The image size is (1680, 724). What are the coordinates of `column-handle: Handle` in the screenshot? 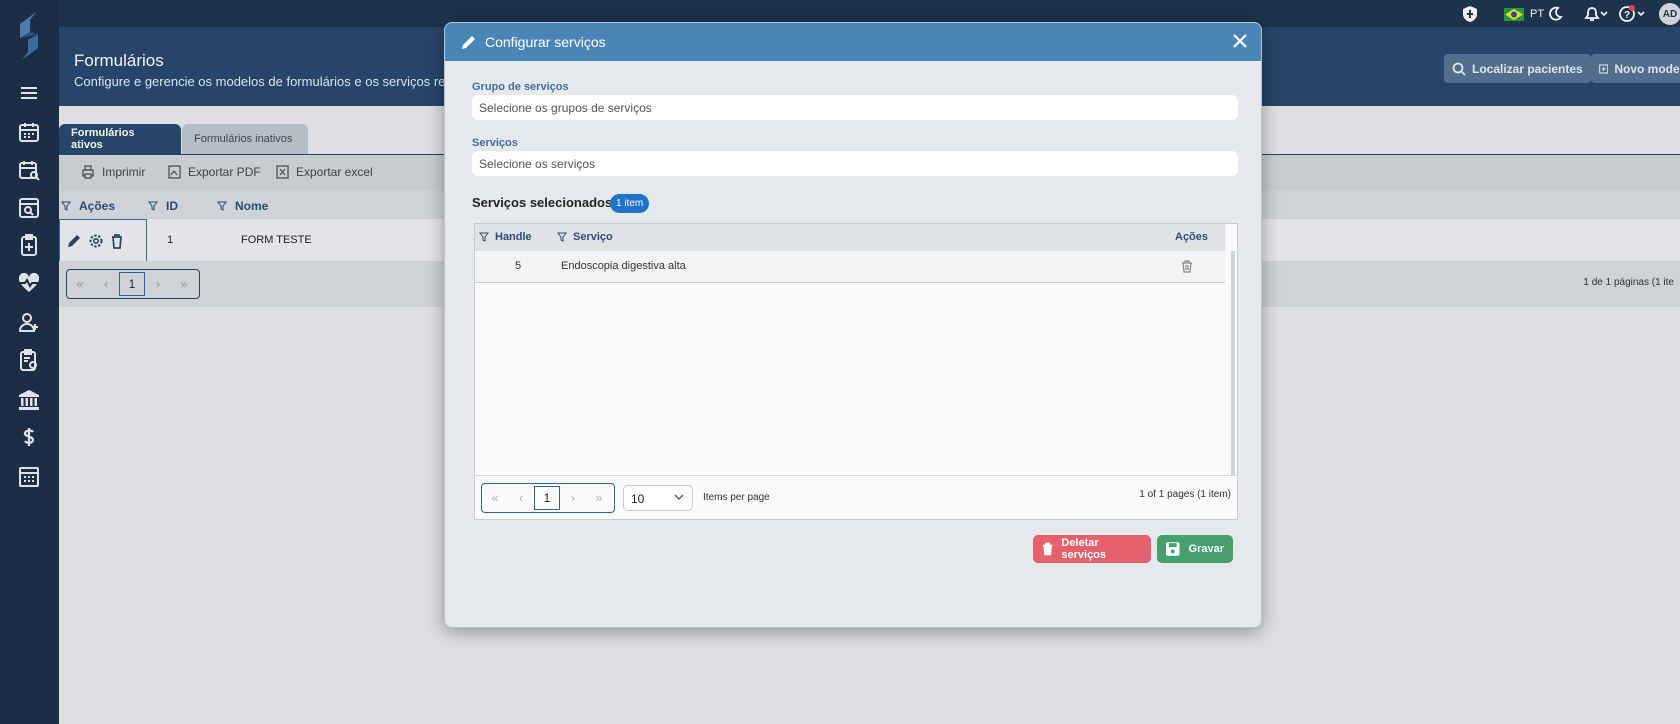 It's located at (505, 237).